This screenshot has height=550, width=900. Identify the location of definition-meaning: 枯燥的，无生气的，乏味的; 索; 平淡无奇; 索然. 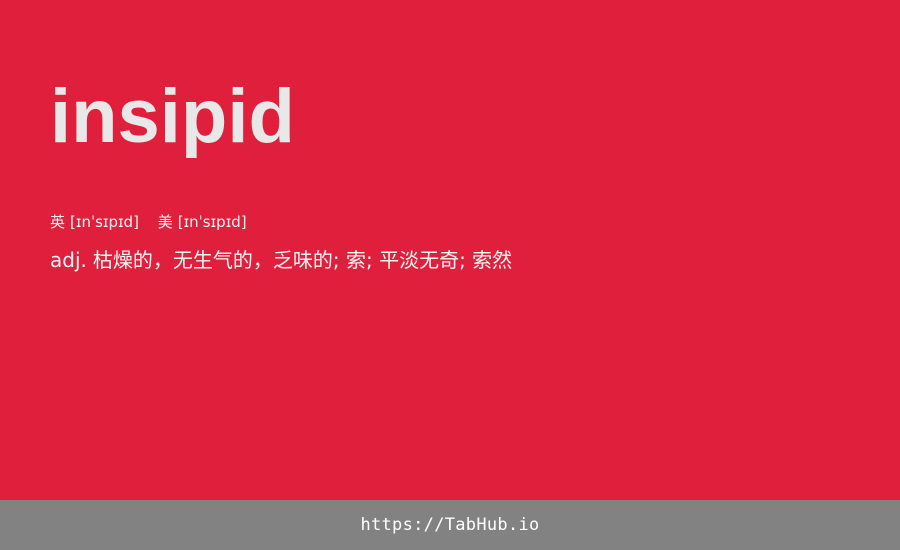
(302, 260).